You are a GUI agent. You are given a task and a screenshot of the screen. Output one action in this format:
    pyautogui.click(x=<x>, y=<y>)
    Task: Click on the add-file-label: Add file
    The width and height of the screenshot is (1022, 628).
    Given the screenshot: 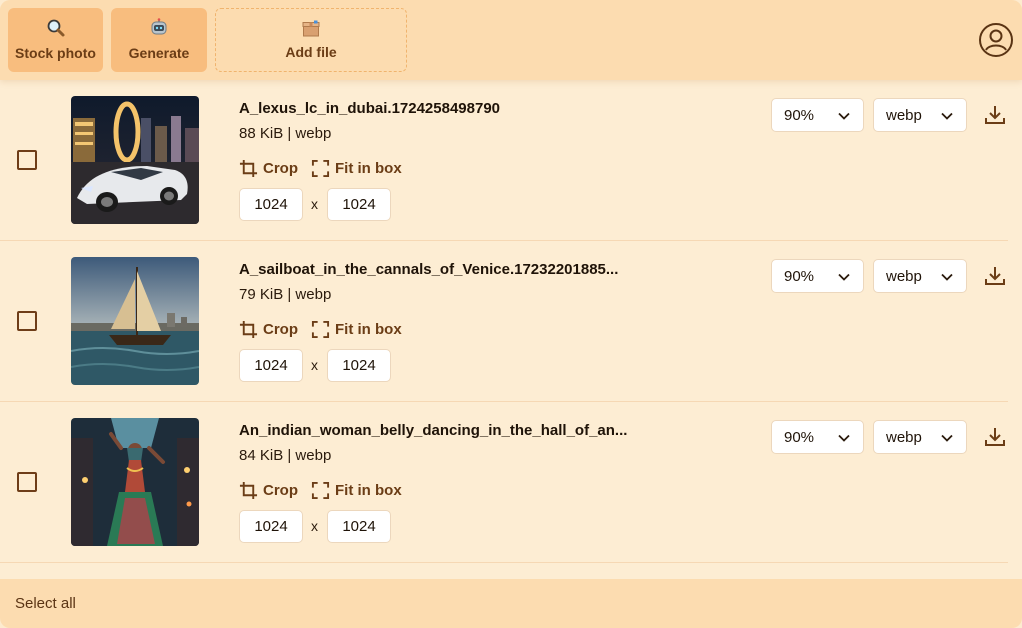 What is the action you would take?
    pyautogui.click(x=311, y=52)
    